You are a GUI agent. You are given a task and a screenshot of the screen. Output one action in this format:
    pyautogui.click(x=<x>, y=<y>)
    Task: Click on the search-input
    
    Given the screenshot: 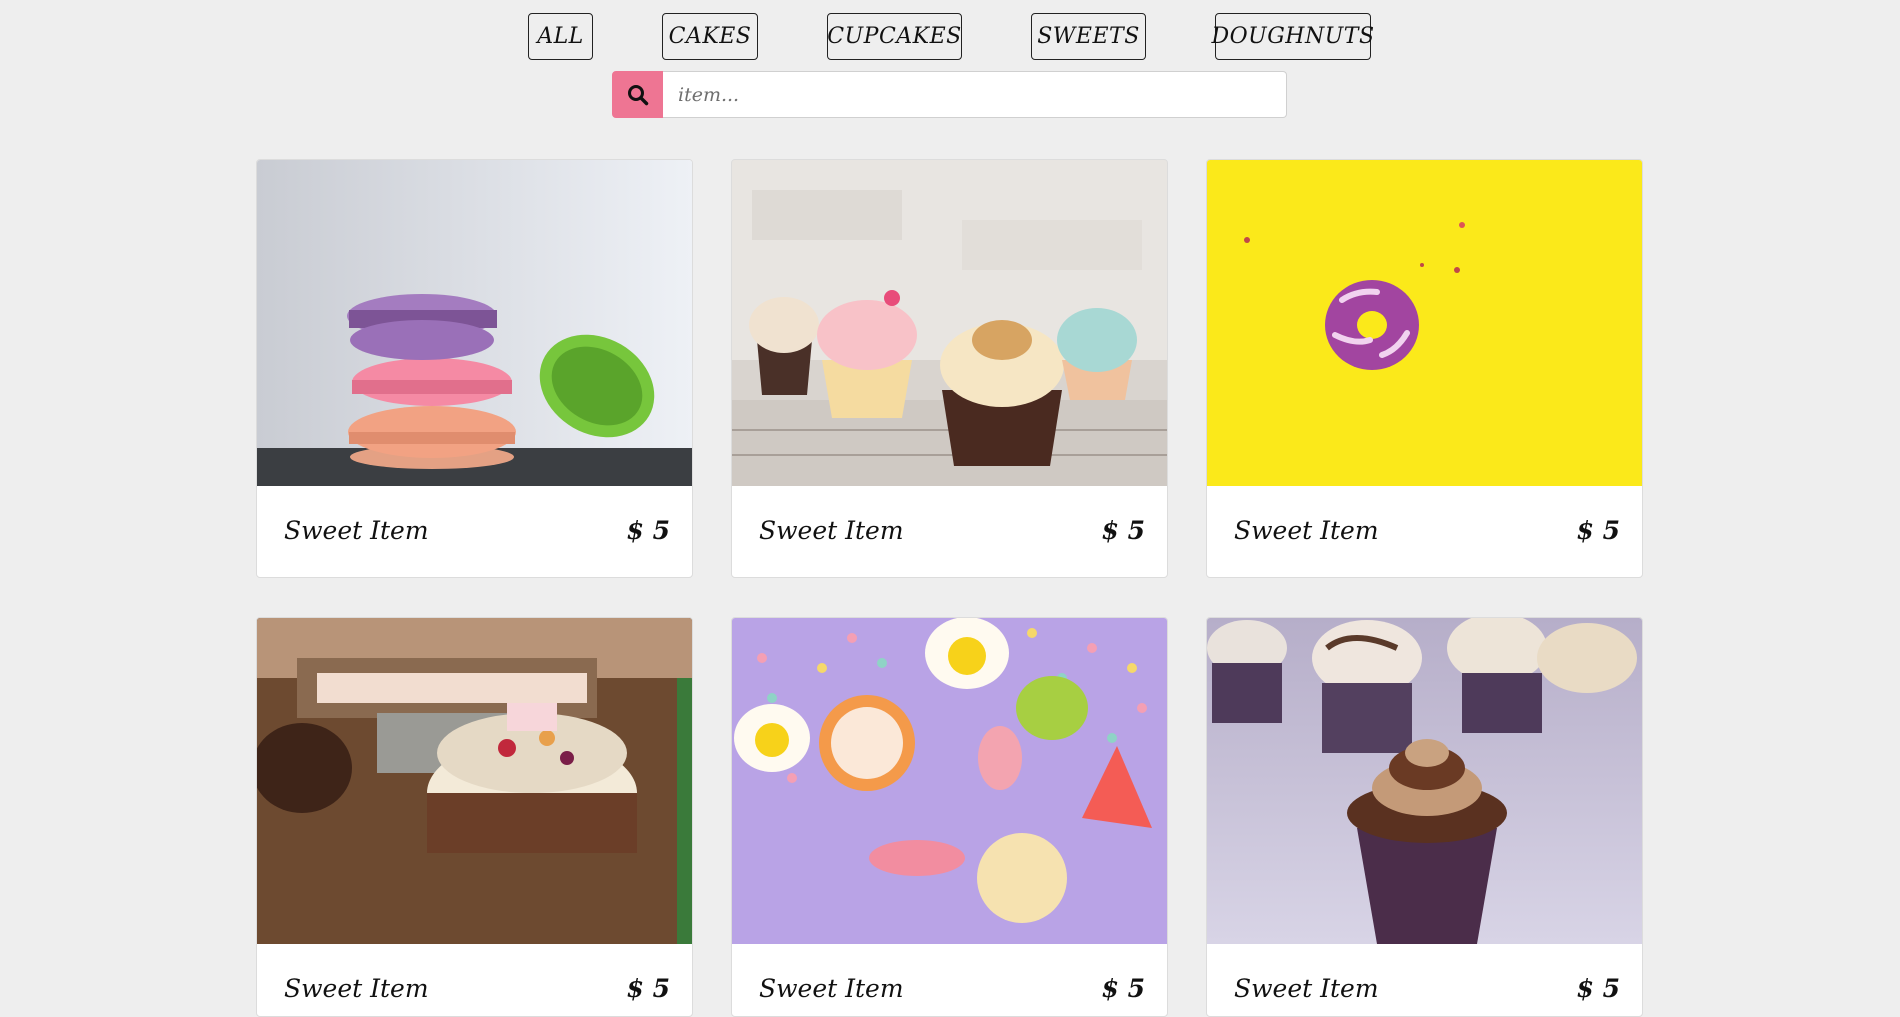 What is the action you would take?
    pyautogui.click(x=975, y=94)
    